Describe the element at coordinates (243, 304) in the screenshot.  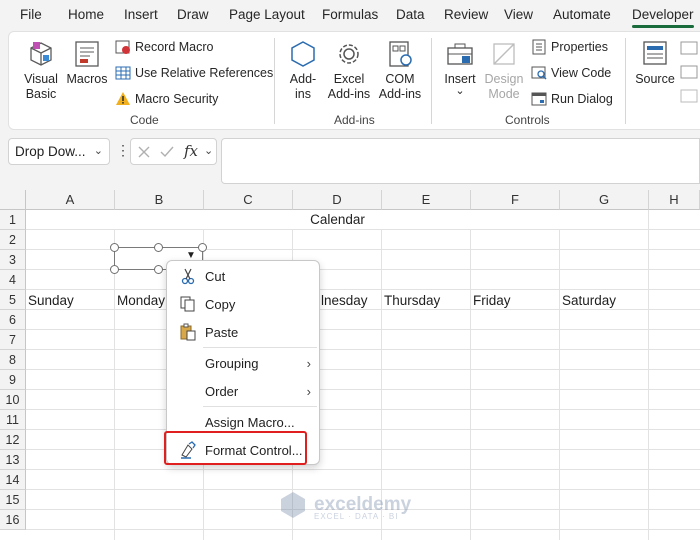
I see `menu-item-copy: Copy` at that location.